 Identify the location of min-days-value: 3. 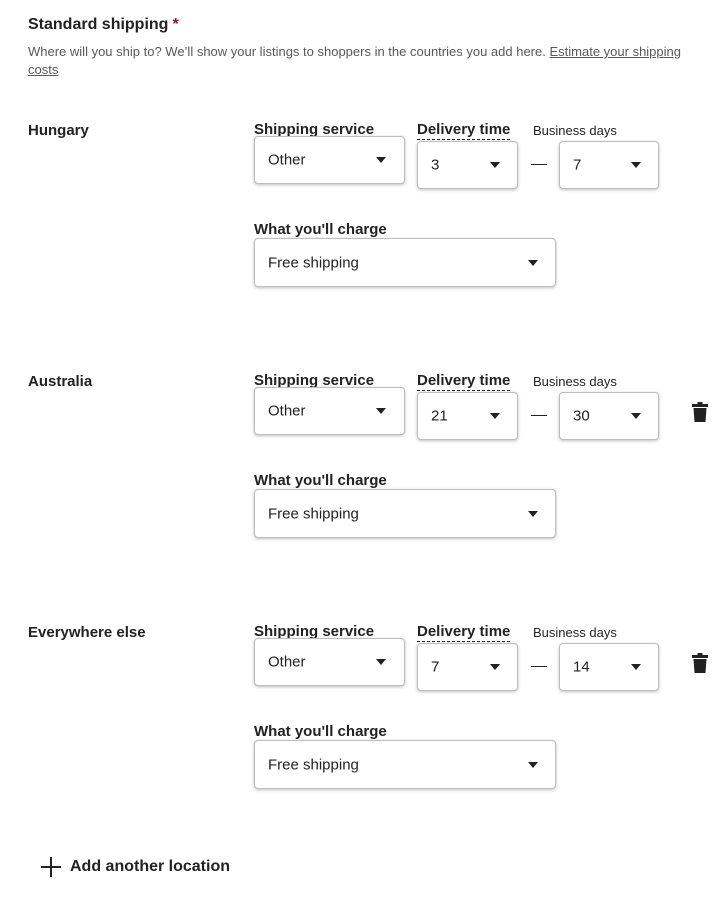
(435, 165).